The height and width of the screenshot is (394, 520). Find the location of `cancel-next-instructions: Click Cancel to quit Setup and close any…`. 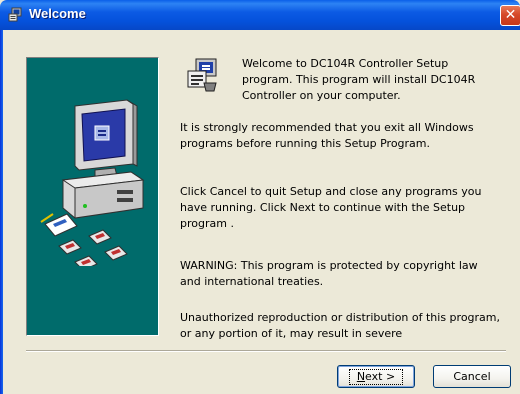

cancel-next-instructions: Click Cancel to quit Setup and close any… is located at coordinates (331, 207).